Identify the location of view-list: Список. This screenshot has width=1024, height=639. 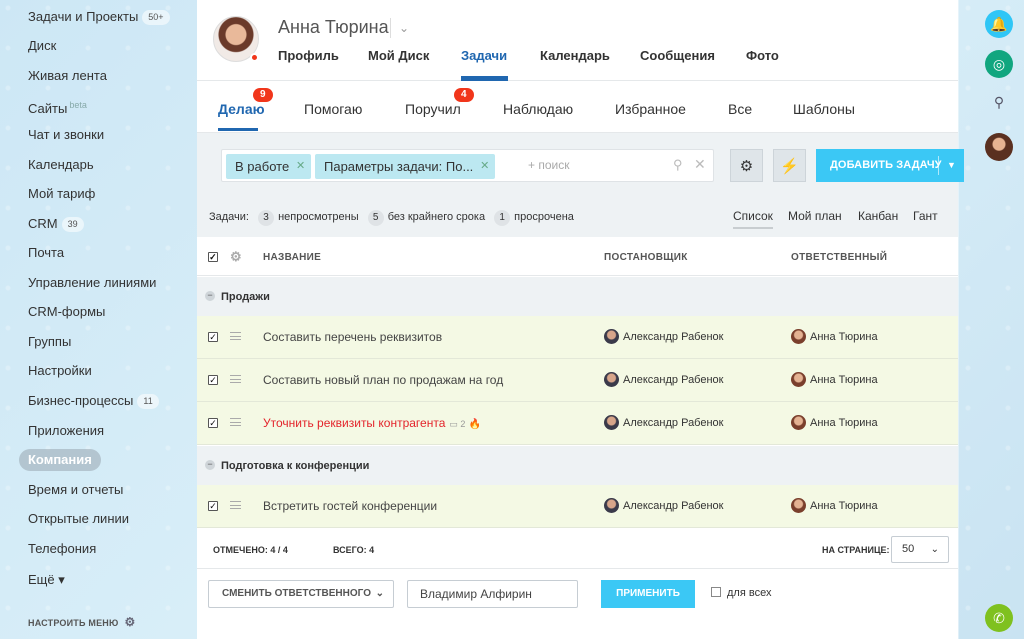
(753, 219).